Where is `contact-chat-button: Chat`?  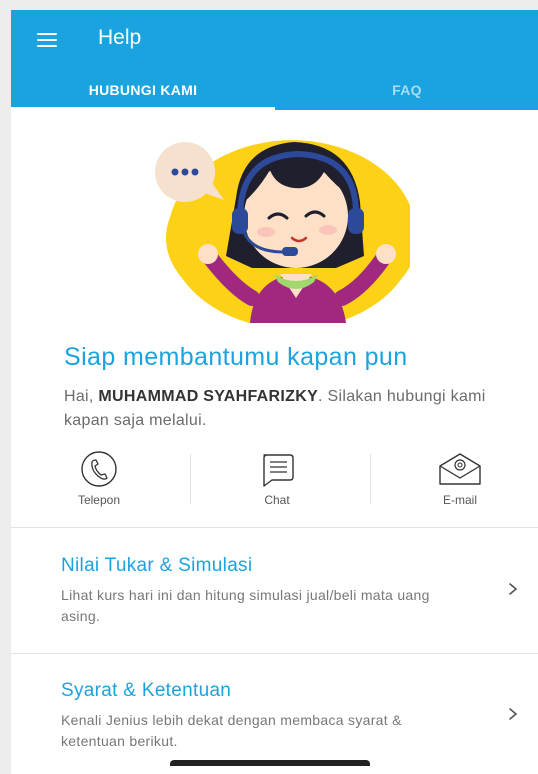 contact-chat-button: Chat is located at coordinates (277, 485).